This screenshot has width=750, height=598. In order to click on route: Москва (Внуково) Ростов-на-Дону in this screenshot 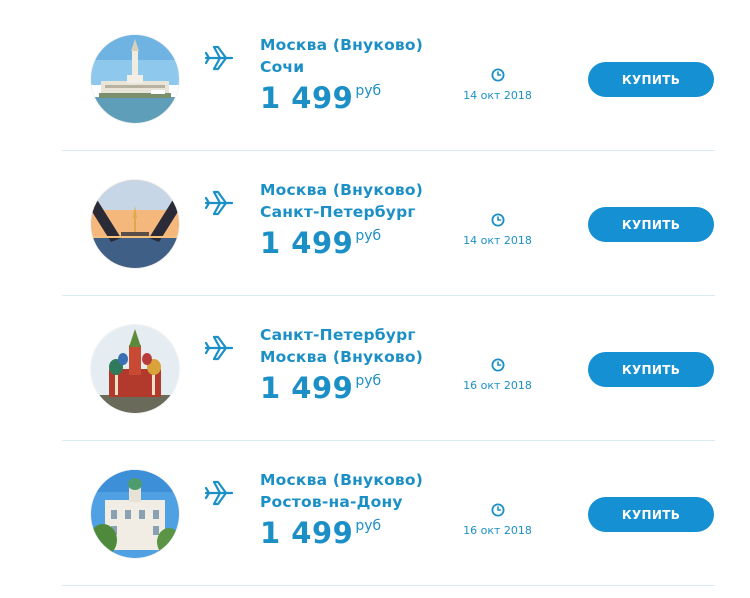, I will do `click(360, 491)`.